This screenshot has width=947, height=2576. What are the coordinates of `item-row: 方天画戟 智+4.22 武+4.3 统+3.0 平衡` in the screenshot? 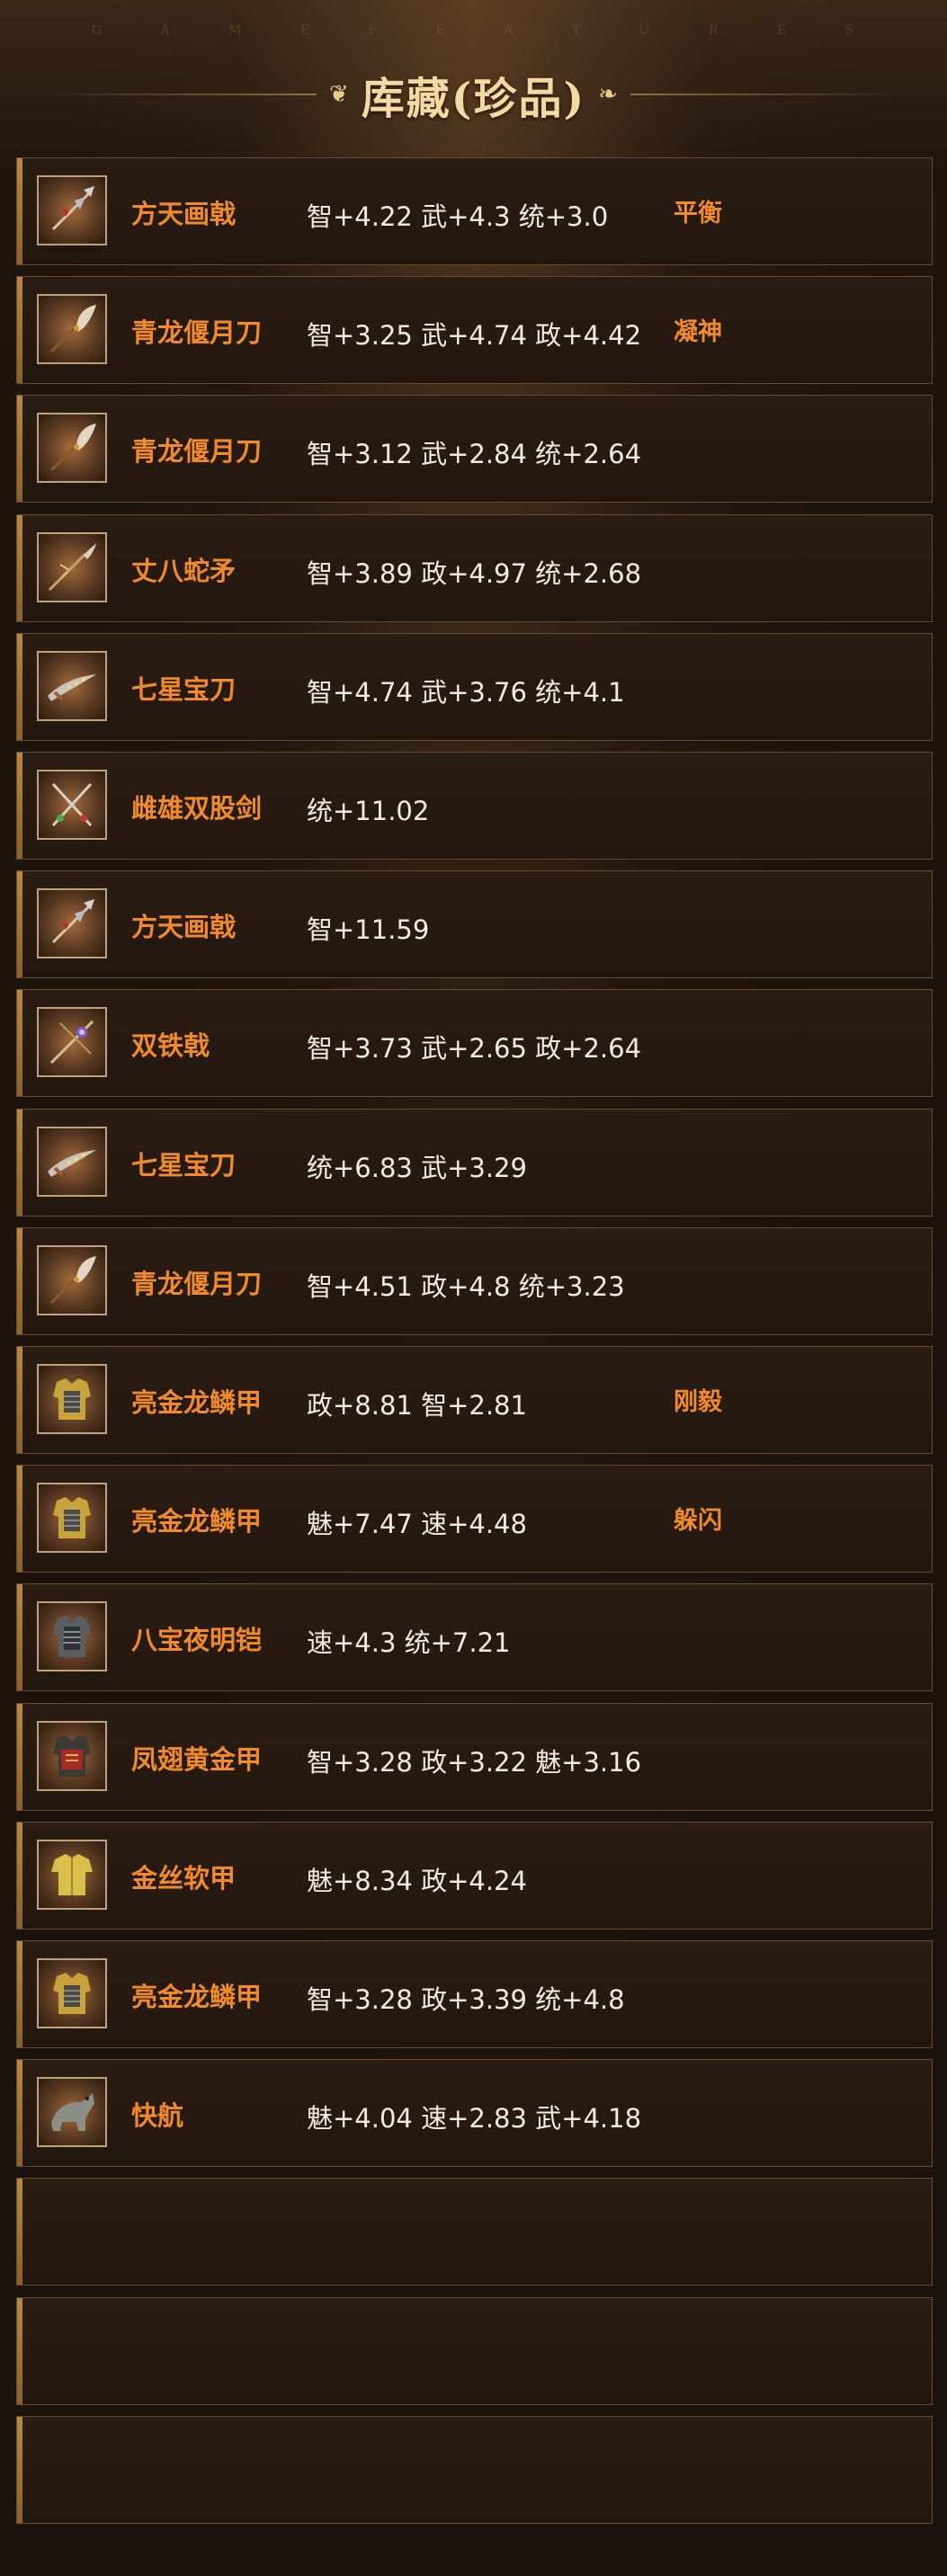 It's located at (474, 211).